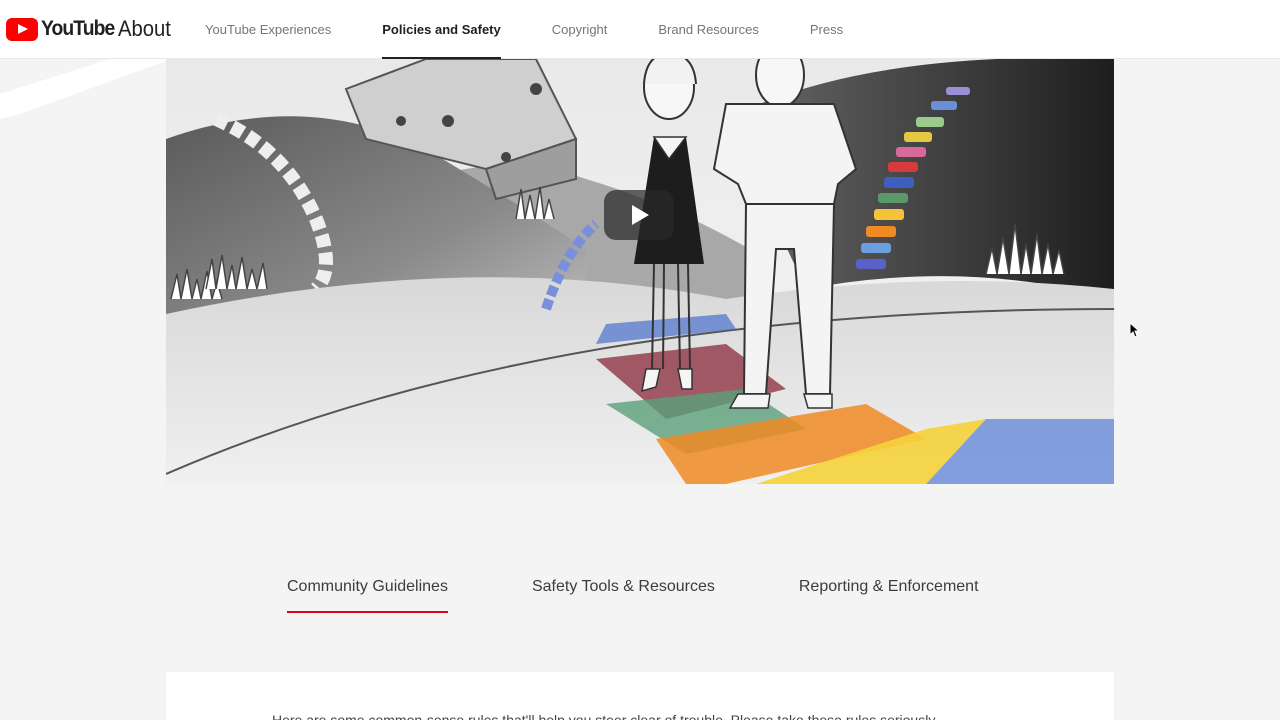 This screenshot has width=1280, height=720. I want to click on tab-safety-tools-resources: Safety Tools & Resources, so click(623, 594).